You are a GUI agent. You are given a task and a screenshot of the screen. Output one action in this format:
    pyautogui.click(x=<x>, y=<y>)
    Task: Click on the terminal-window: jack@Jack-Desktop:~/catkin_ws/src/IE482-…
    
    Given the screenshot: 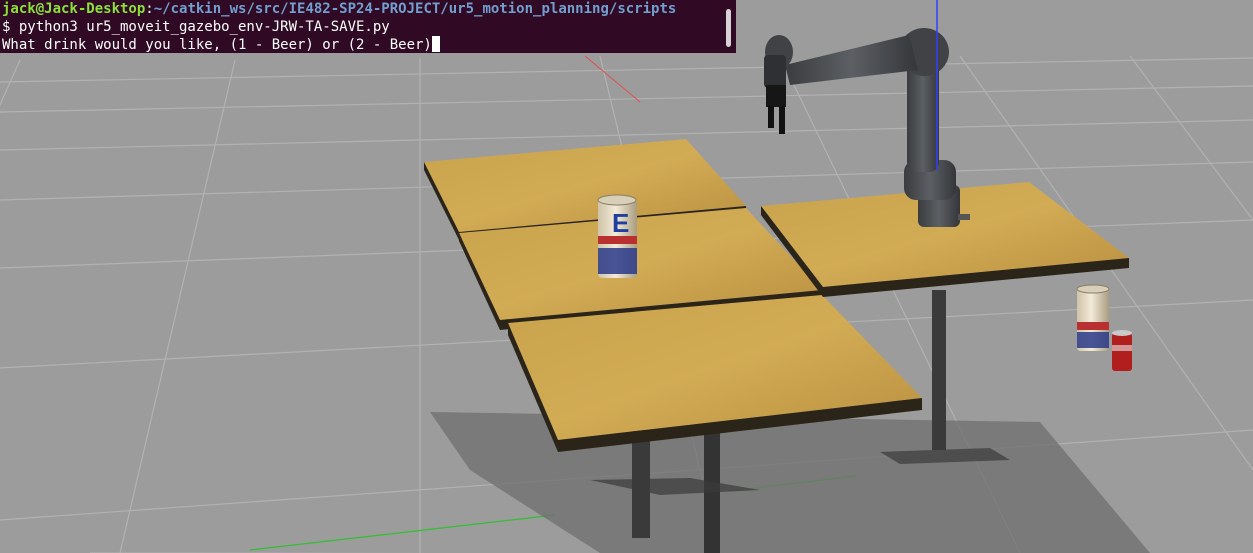 What is the action you would take?
    pyautogui.click(x=368, y=26)
    